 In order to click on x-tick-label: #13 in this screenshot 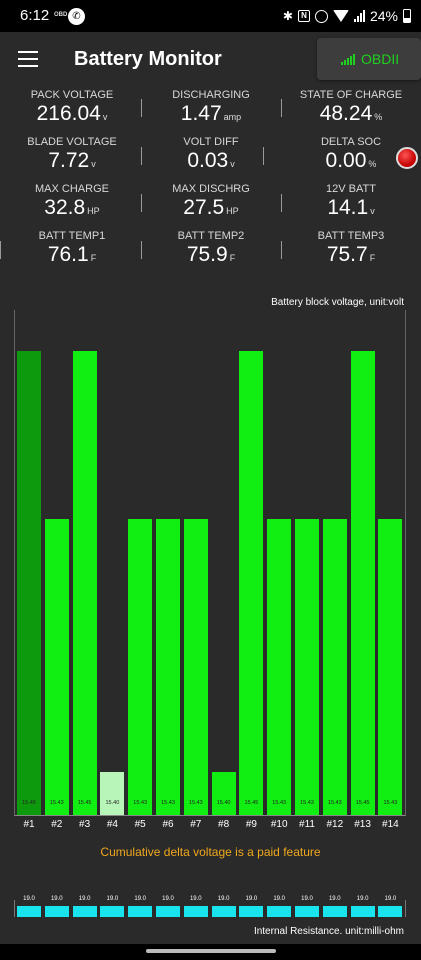, I will do `click(362, 824)`.